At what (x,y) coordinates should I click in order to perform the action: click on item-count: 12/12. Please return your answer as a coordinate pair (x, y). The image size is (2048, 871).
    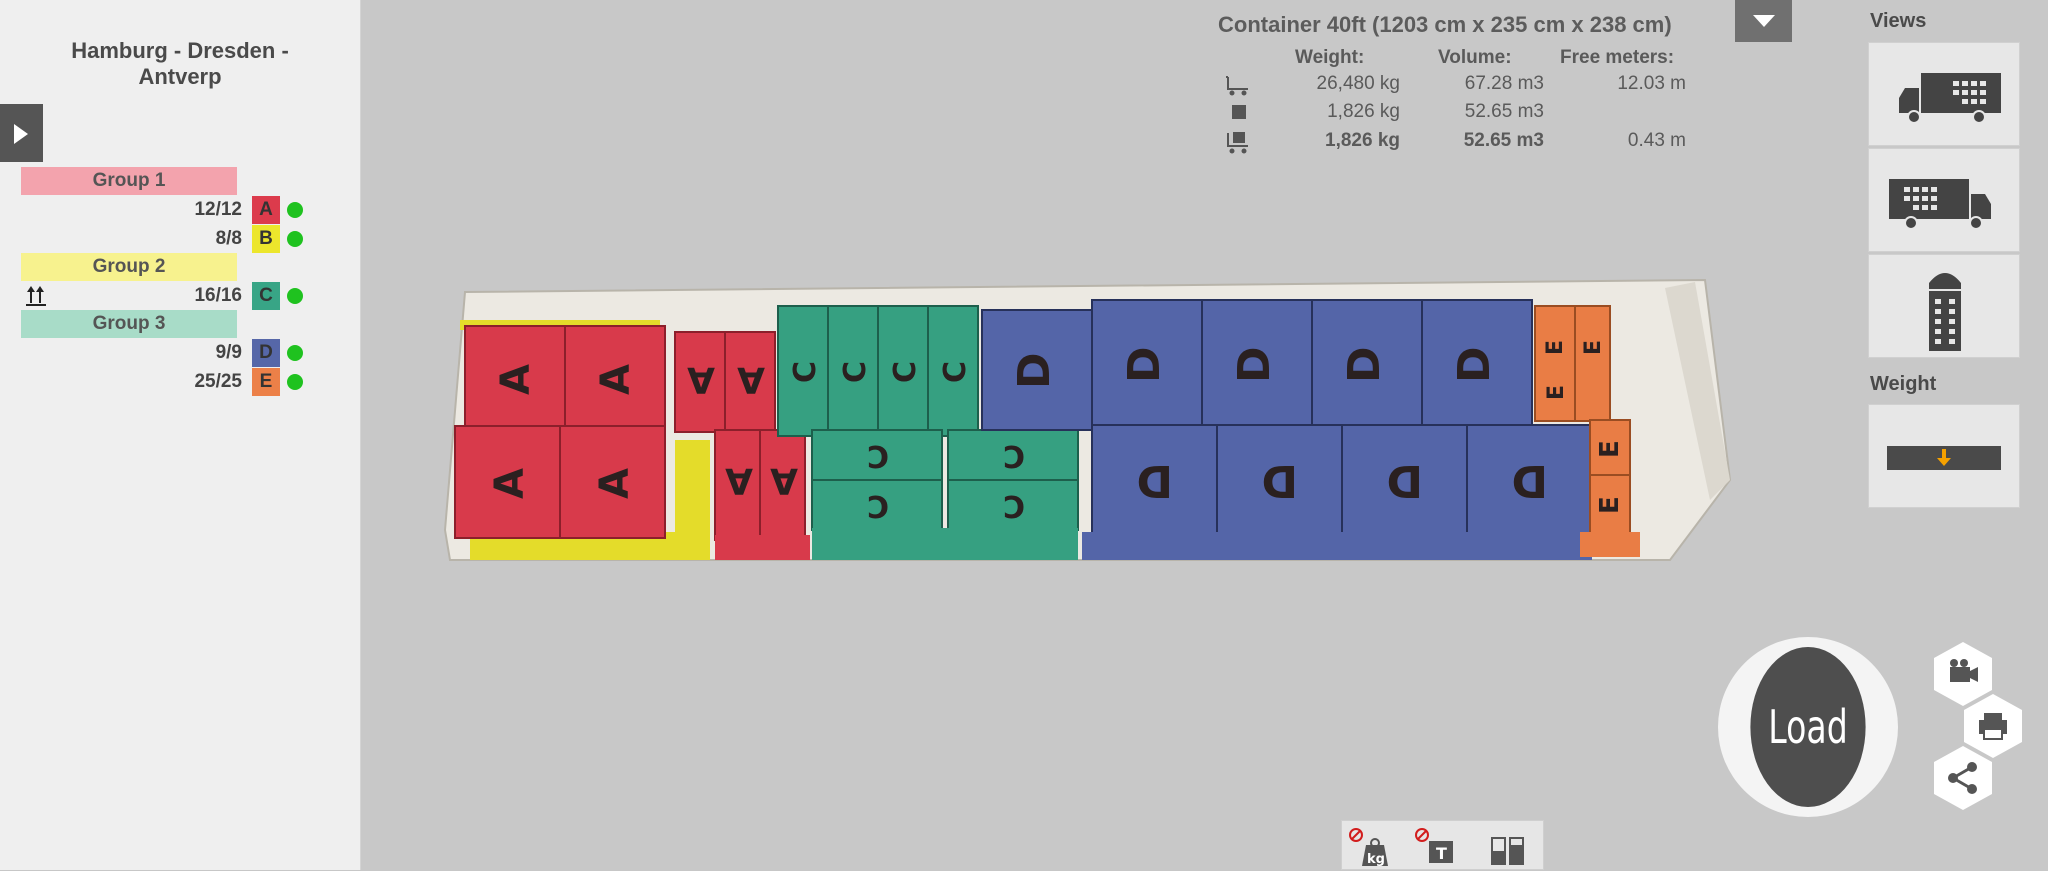
    Looking at the image, I should click on (218, 209).